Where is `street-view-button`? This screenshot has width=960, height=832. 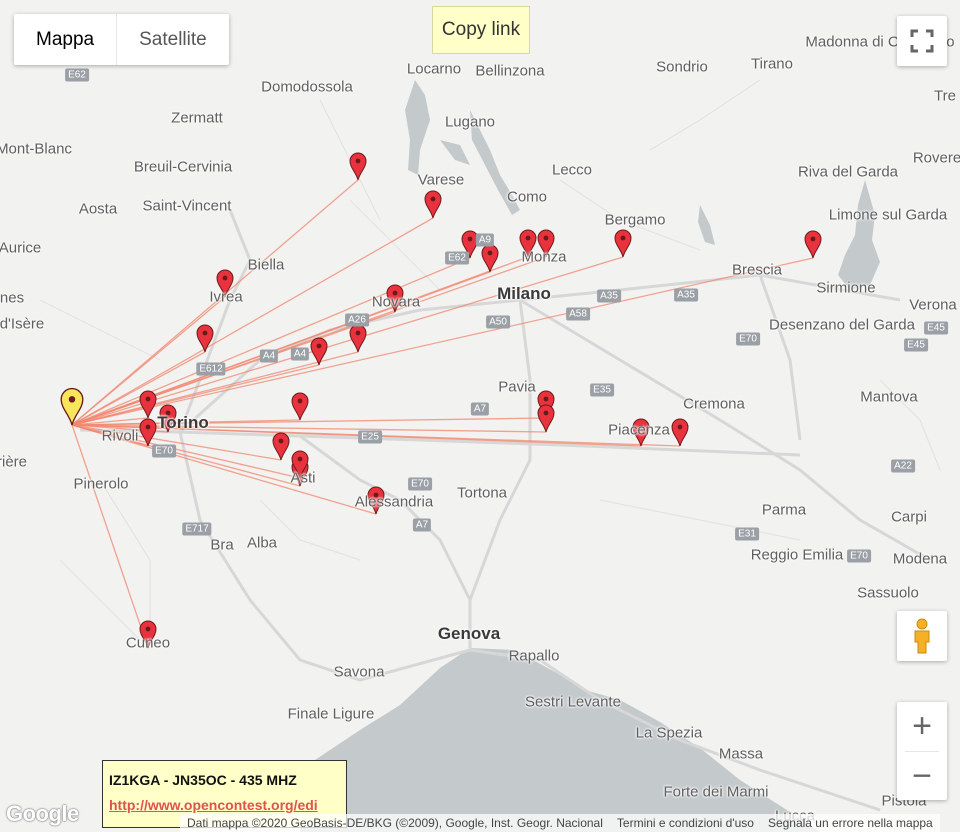 street-view-button is located at coordinates (922, 636).